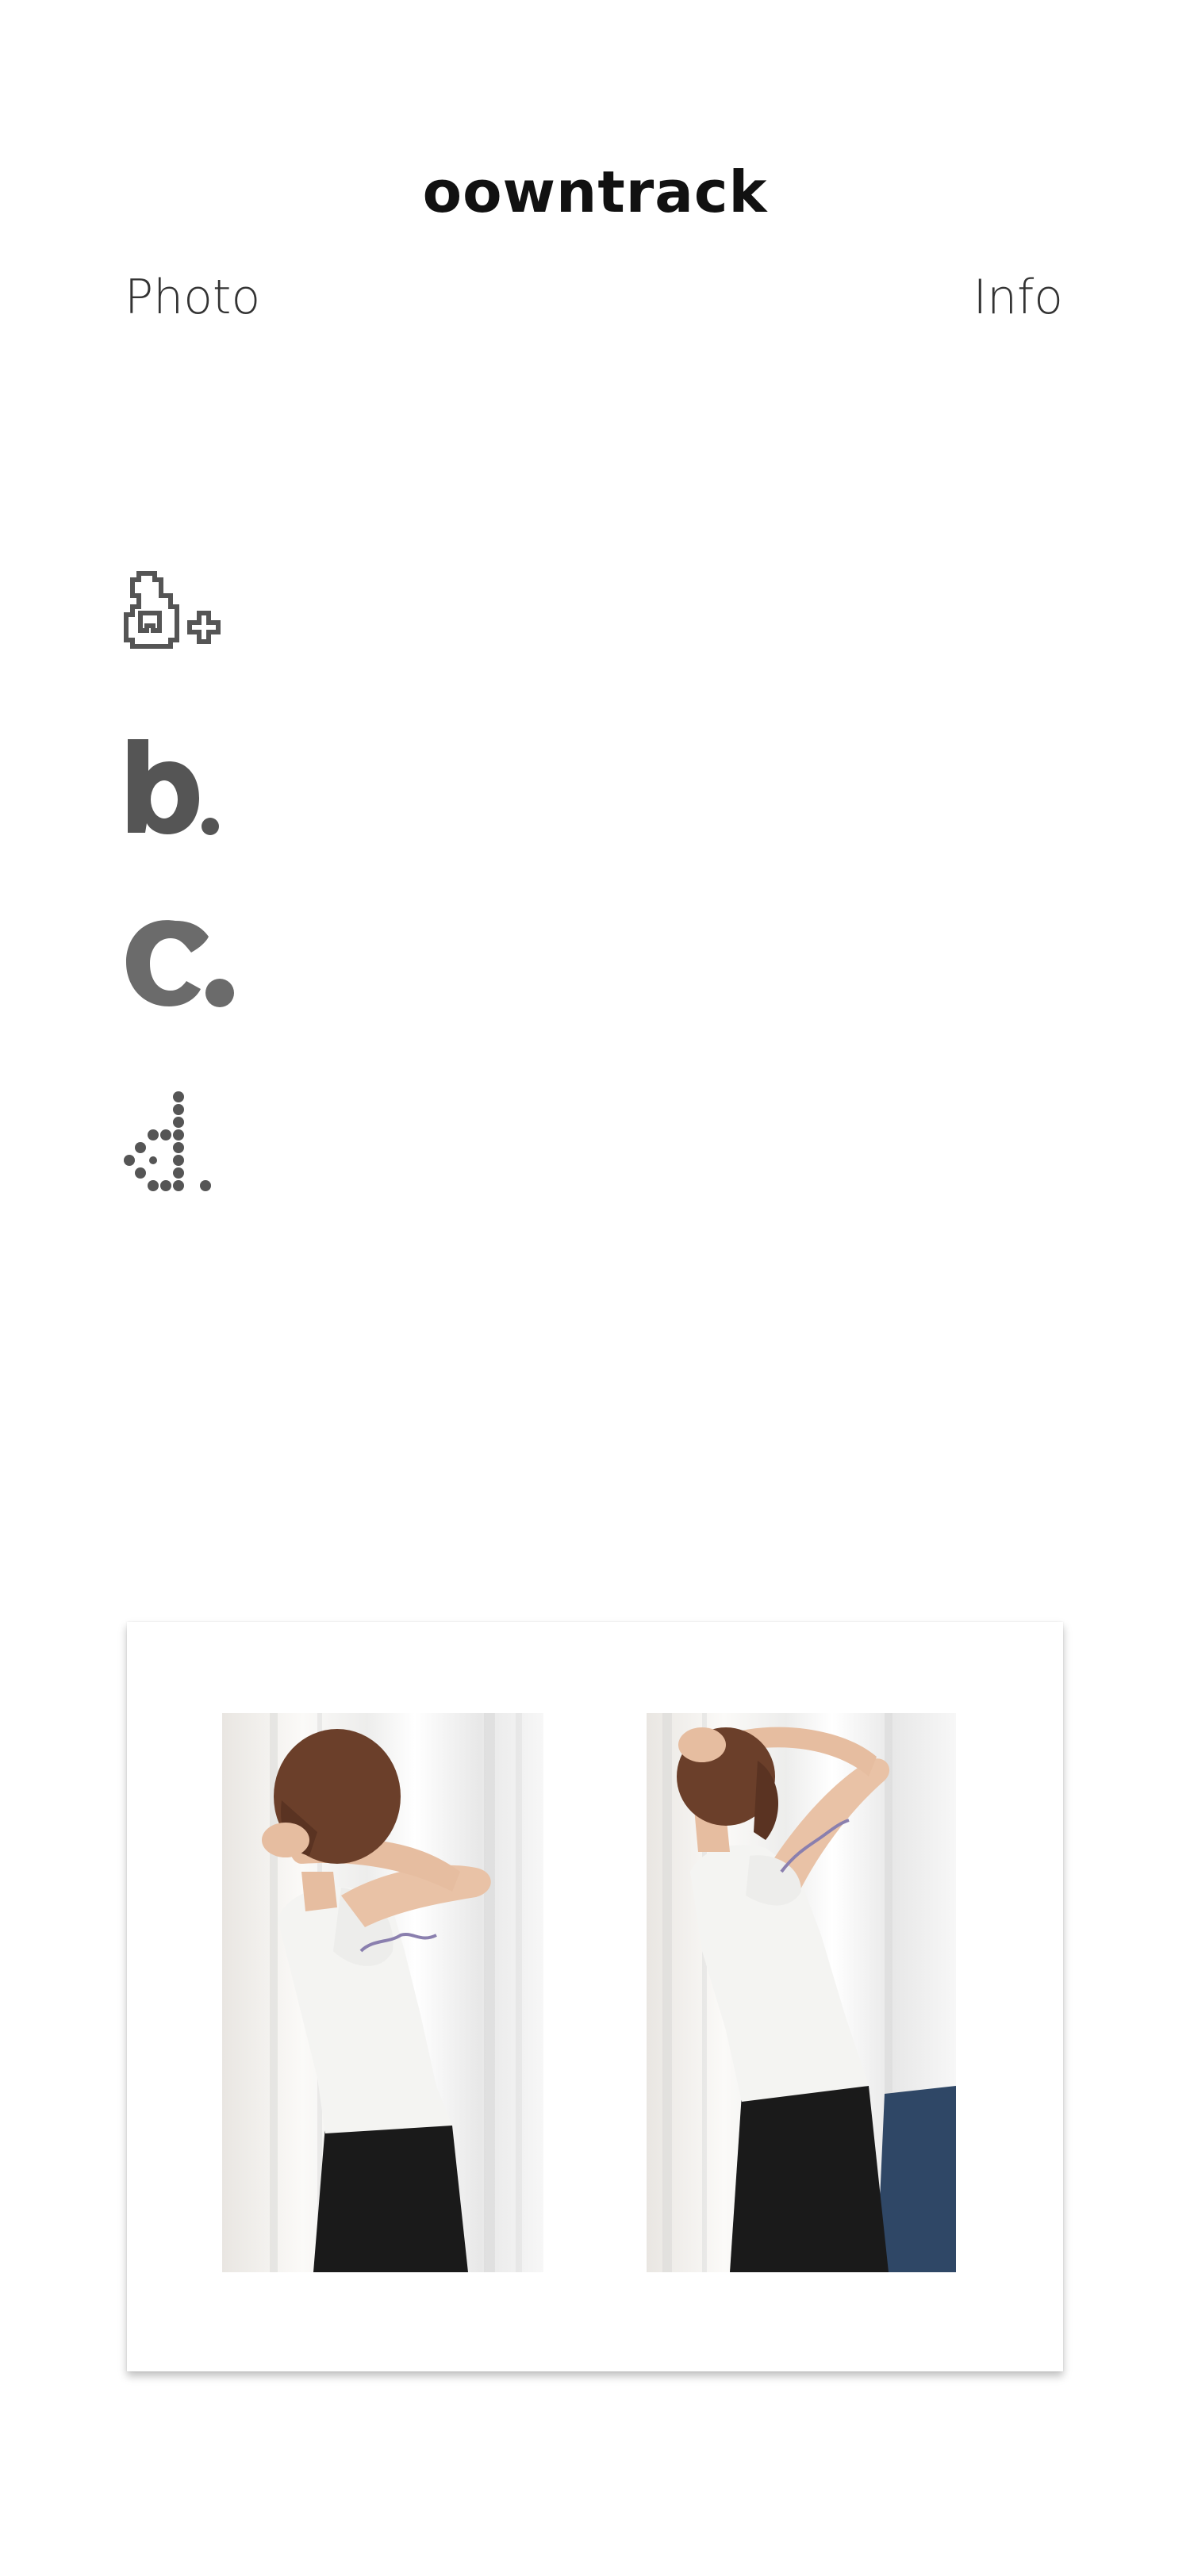 The width and height of the screenshot is (1190, 2576). Describe the element at coordinates (801, 1993) in the screenshot. I see `right-photo` at that location.